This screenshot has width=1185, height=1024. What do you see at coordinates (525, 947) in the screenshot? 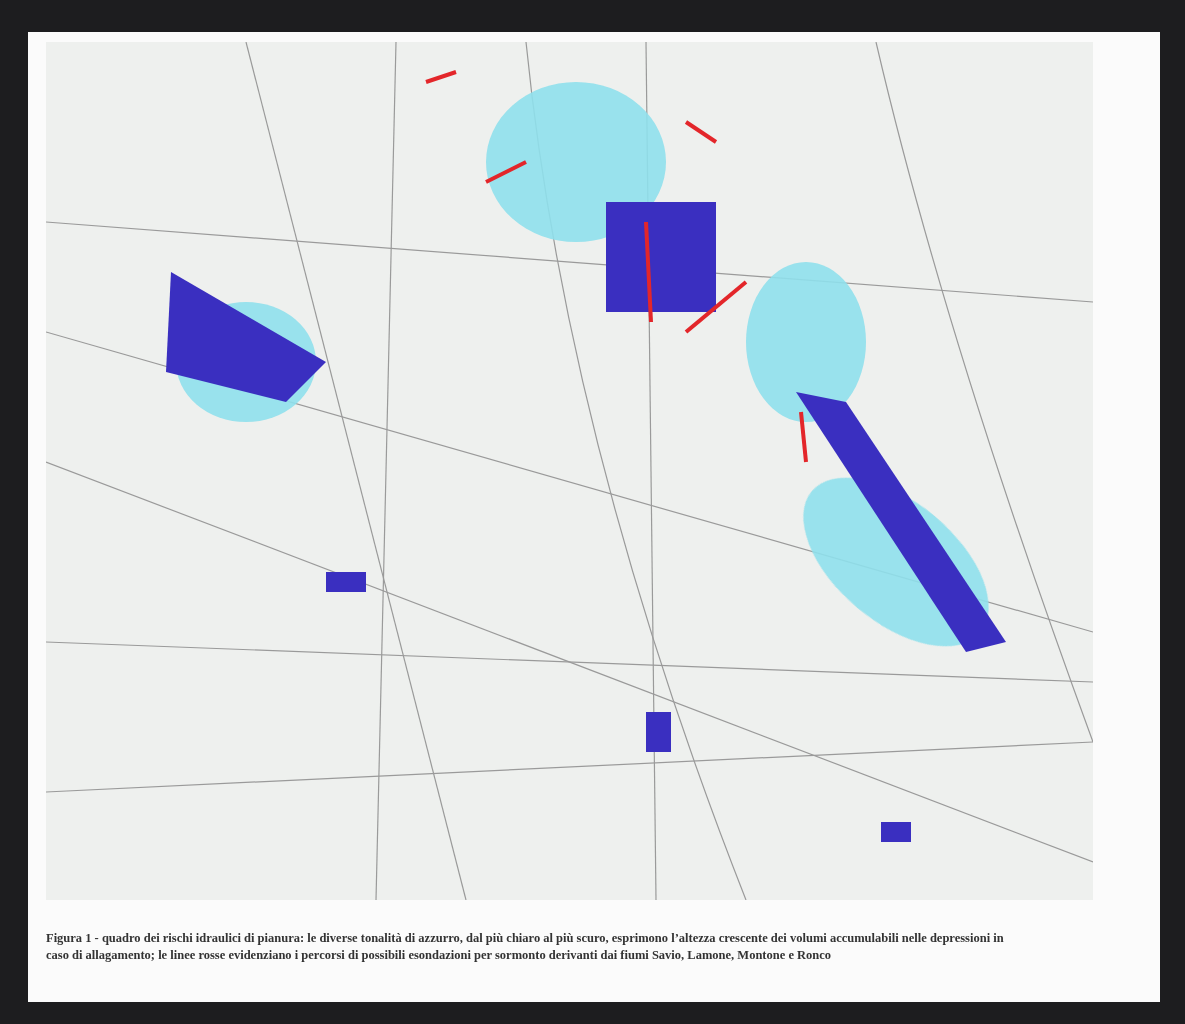
I see `figure-caption: Figura 1 - quadro dei rischi idraulici di pianura: le diverse tonalità di azzurro, dal più chiaro al più scuro, esprimono l’altezza crescente dei volumi accumulabili nelle depressioni in caso di allagamento; le linee rosse evidenziano i percorsi di possibili esondazioni per sormonto derivanti dai fiumi Savio, Lamone, Montone e Ronco` at bounding box center [525, 947].